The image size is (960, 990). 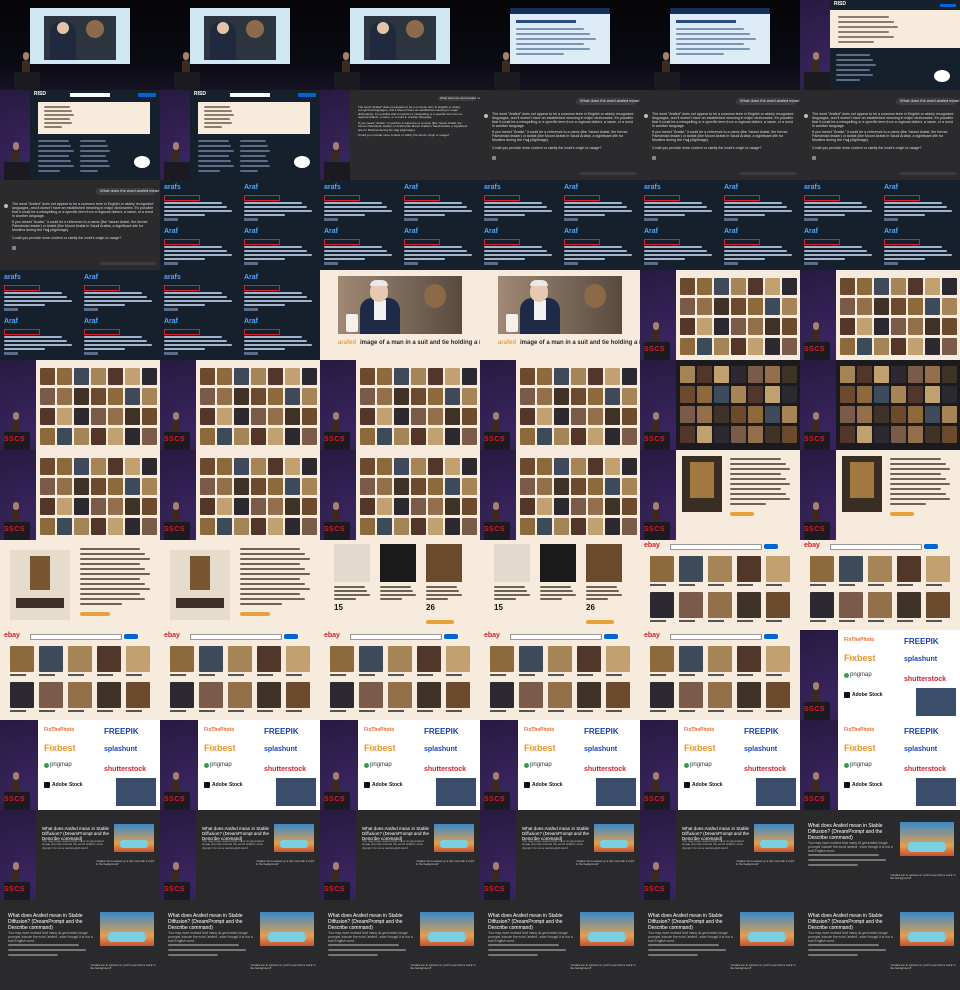 What do you see at coordinates (127, 937) in the screenshot?
I see `post-image-car` at bounding box center [127, 937].